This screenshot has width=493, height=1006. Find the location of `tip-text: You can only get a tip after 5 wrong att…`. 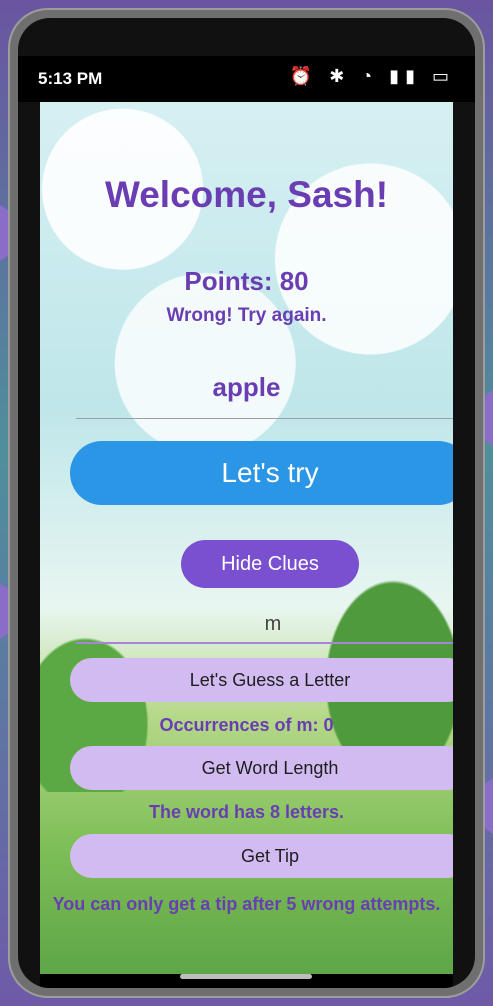

tip-text: You can only get a tip after 5 wrong att… is located at coordinates (246, 904).